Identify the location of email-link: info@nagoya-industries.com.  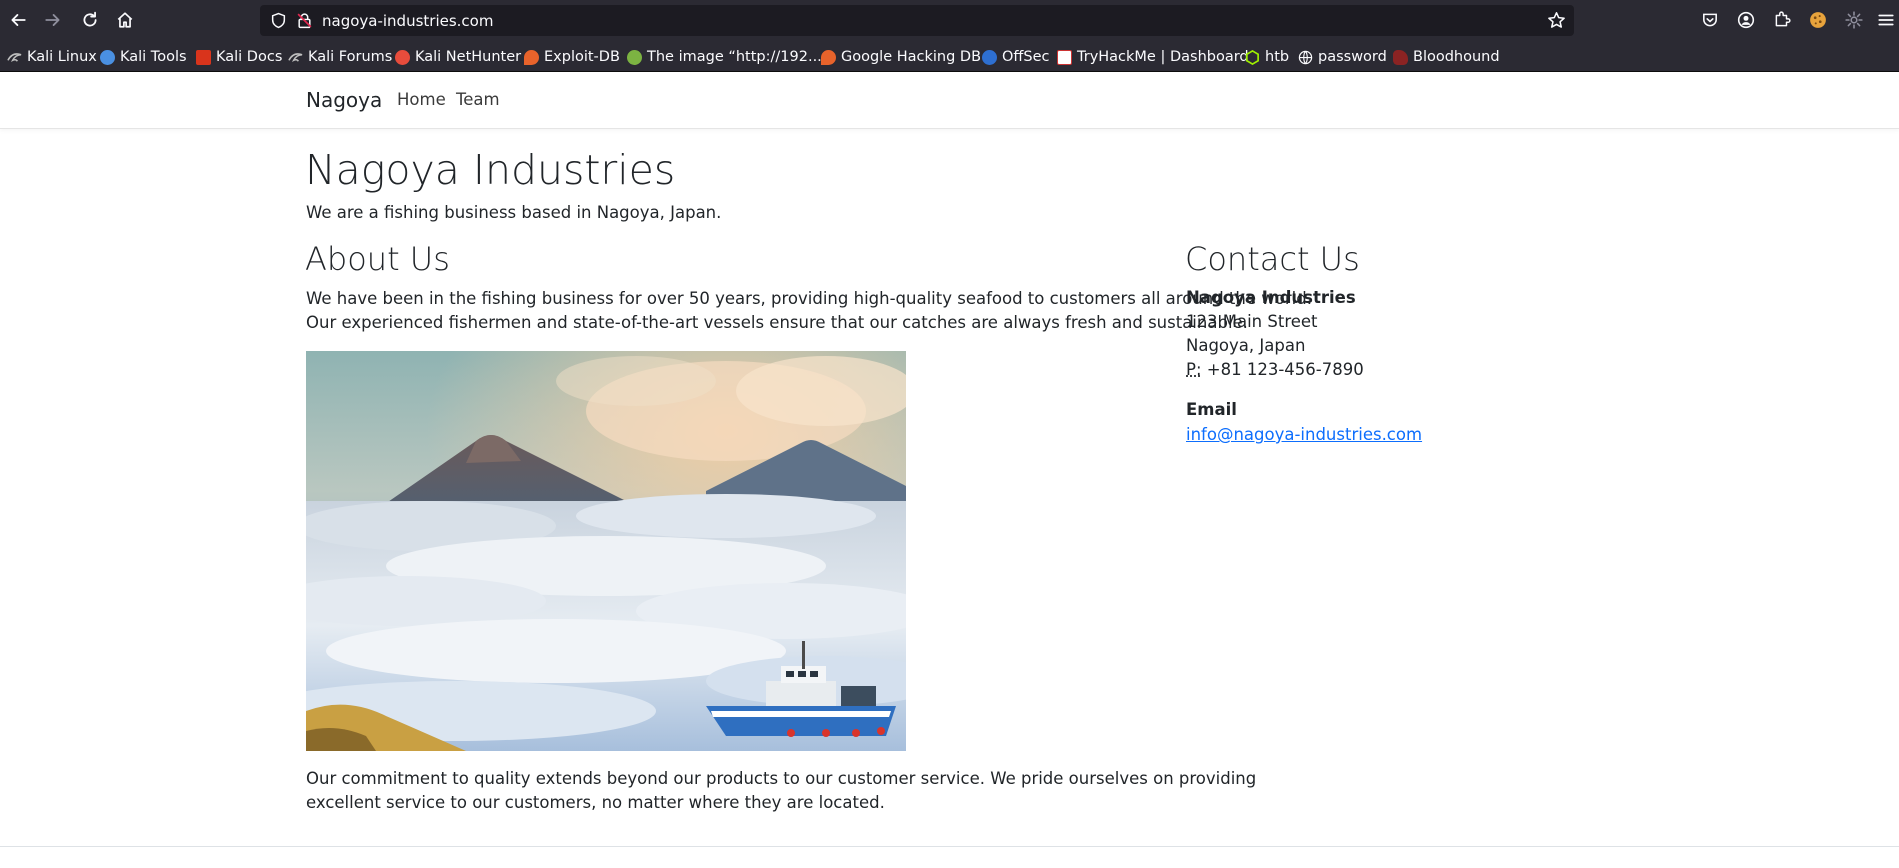
(1304, 434).